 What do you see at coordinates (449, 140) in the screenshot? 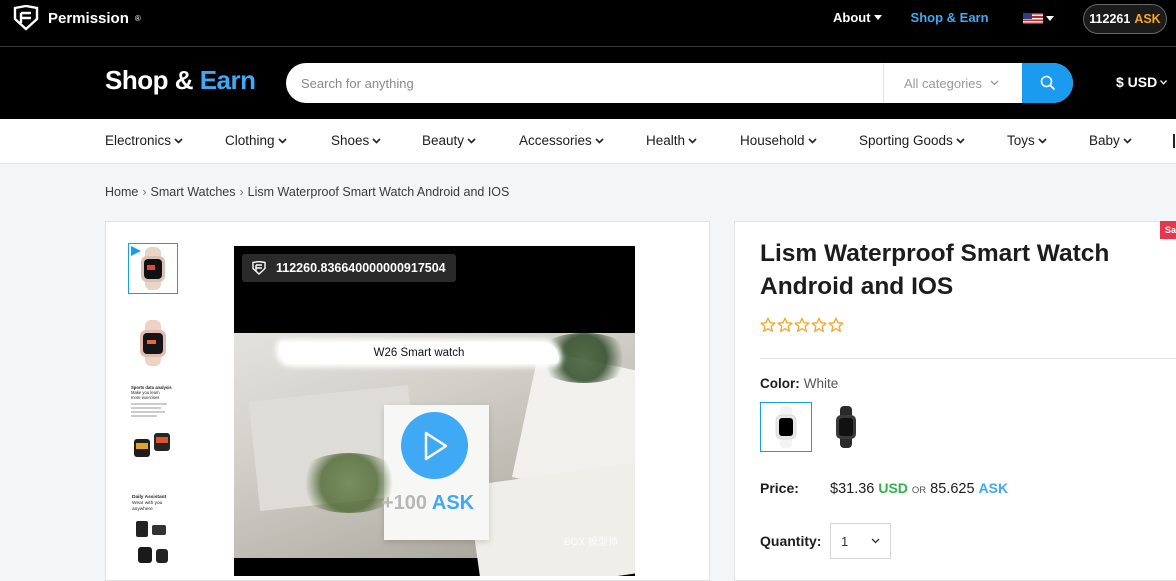
I see `category-beauty: Beauty` at bounding box center [449, 140].